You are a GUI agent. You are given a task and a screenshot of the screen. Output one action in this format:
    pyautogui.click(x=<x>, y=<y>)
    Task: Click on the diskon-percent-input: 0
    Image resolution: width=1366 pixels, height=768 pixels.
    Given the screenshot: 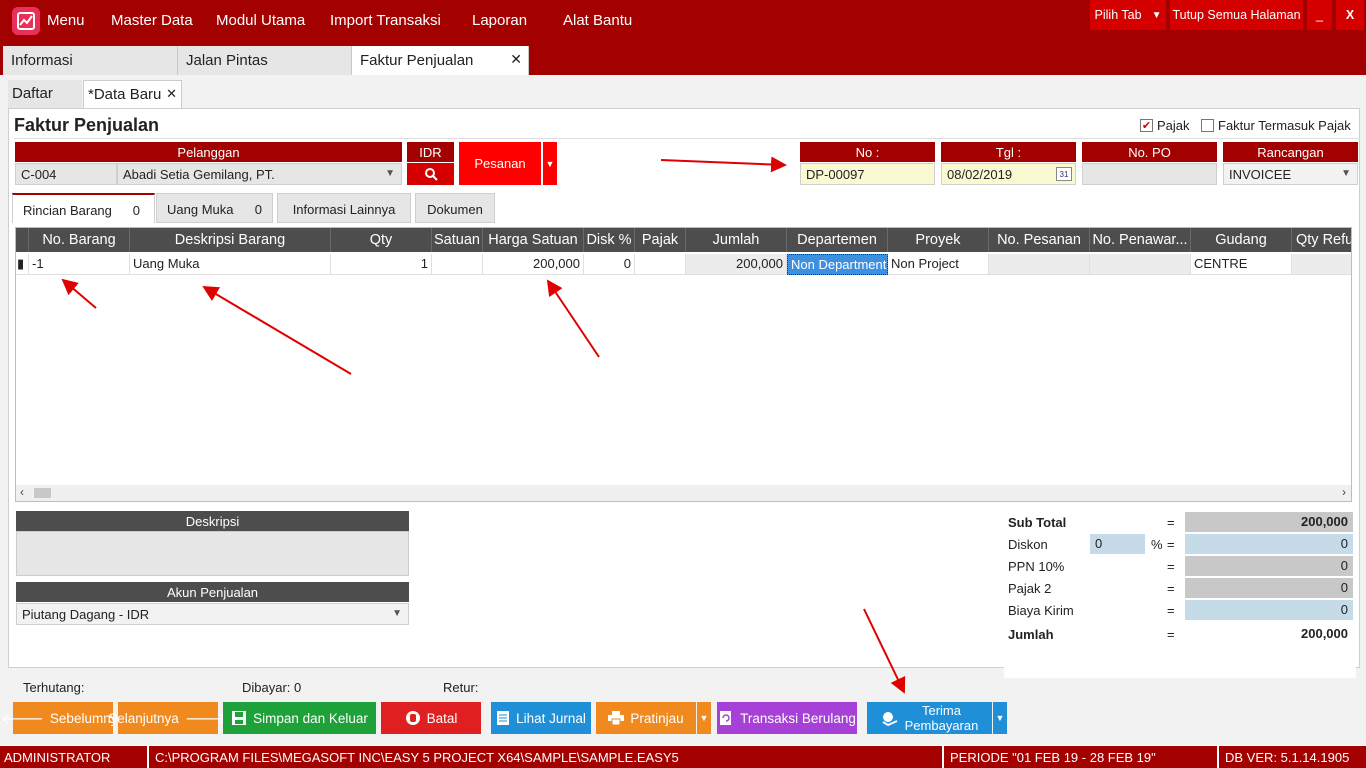 What is the action you would take?
    pyautogui.click(x=1117, y=544)
    